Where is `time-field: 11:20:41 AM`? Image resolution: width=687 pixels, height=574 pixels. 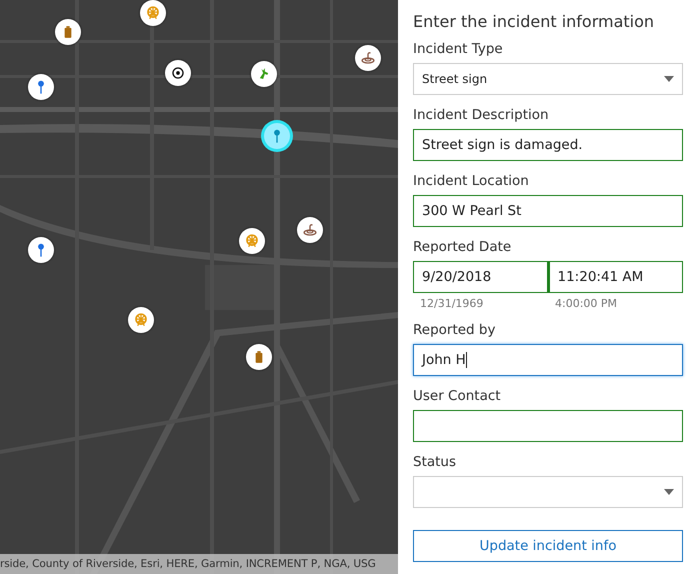 time-field: 11:20:41 AM is located at coordinates (615, 277).